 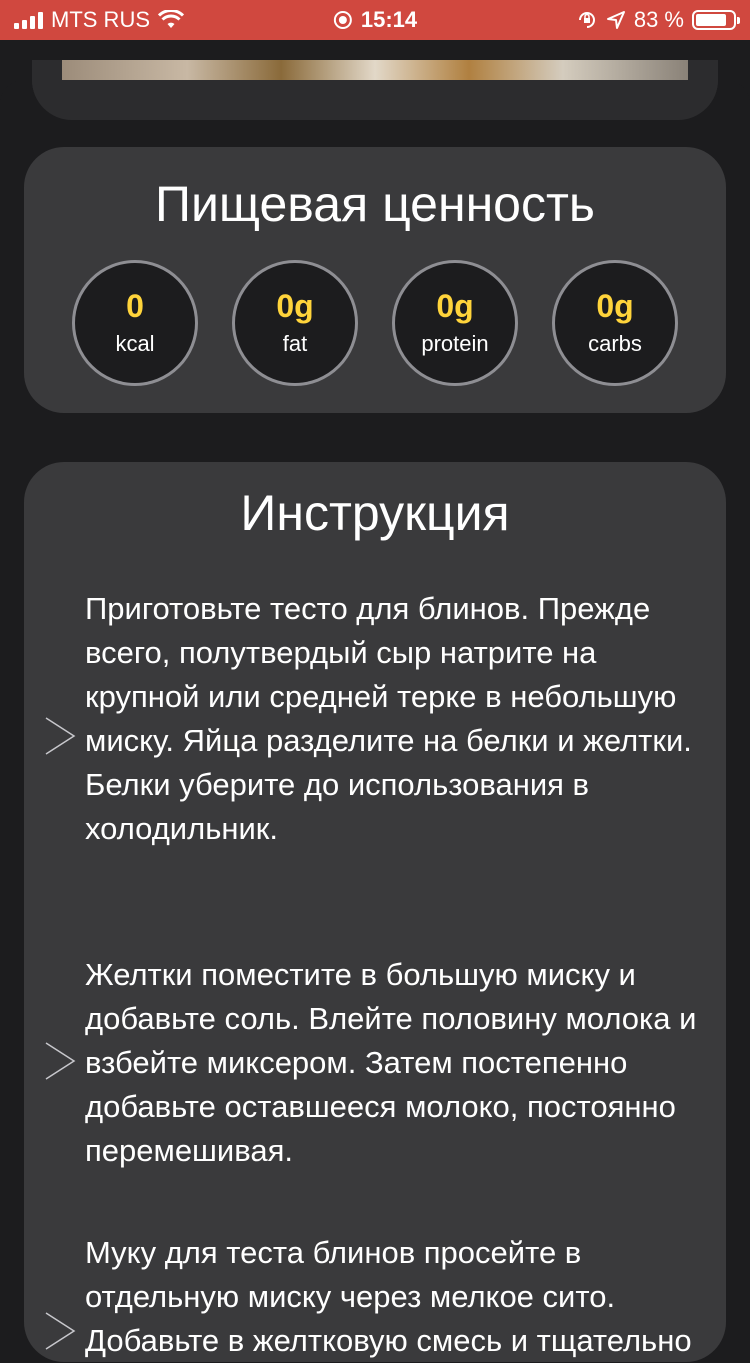 I want to click on signal-icon, so click(x=28, y=20).